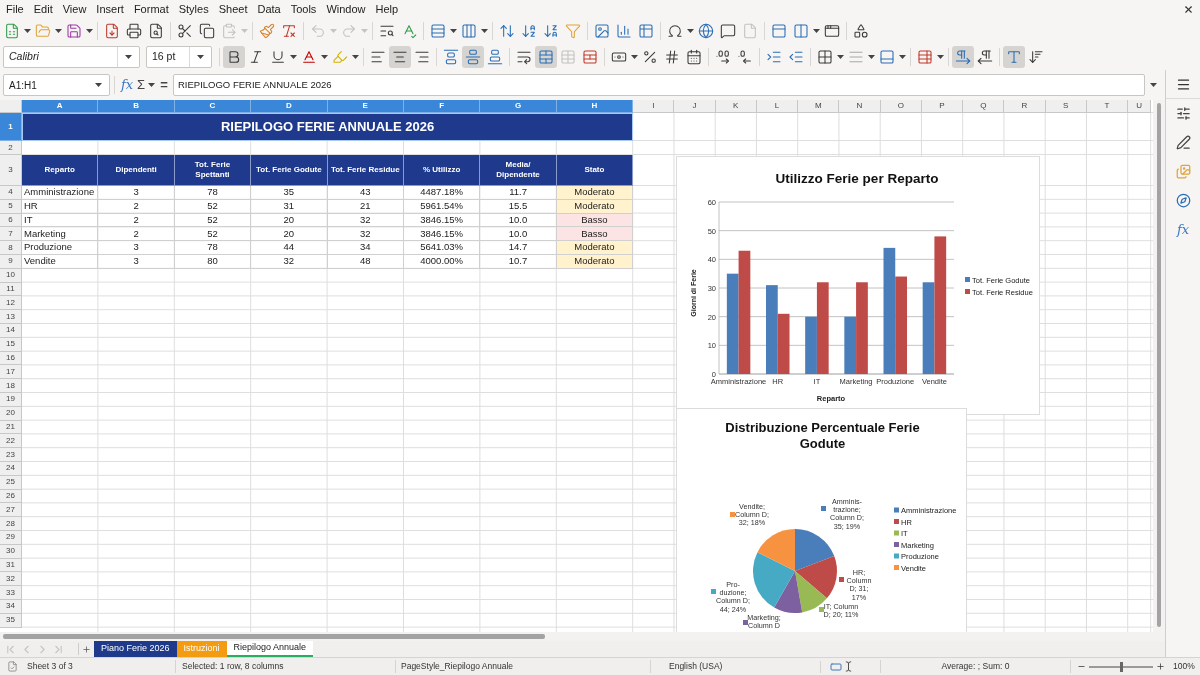 The width and height of the screenshot is (1200, 675). I want to click on row-header: 13, so click(11, 317).